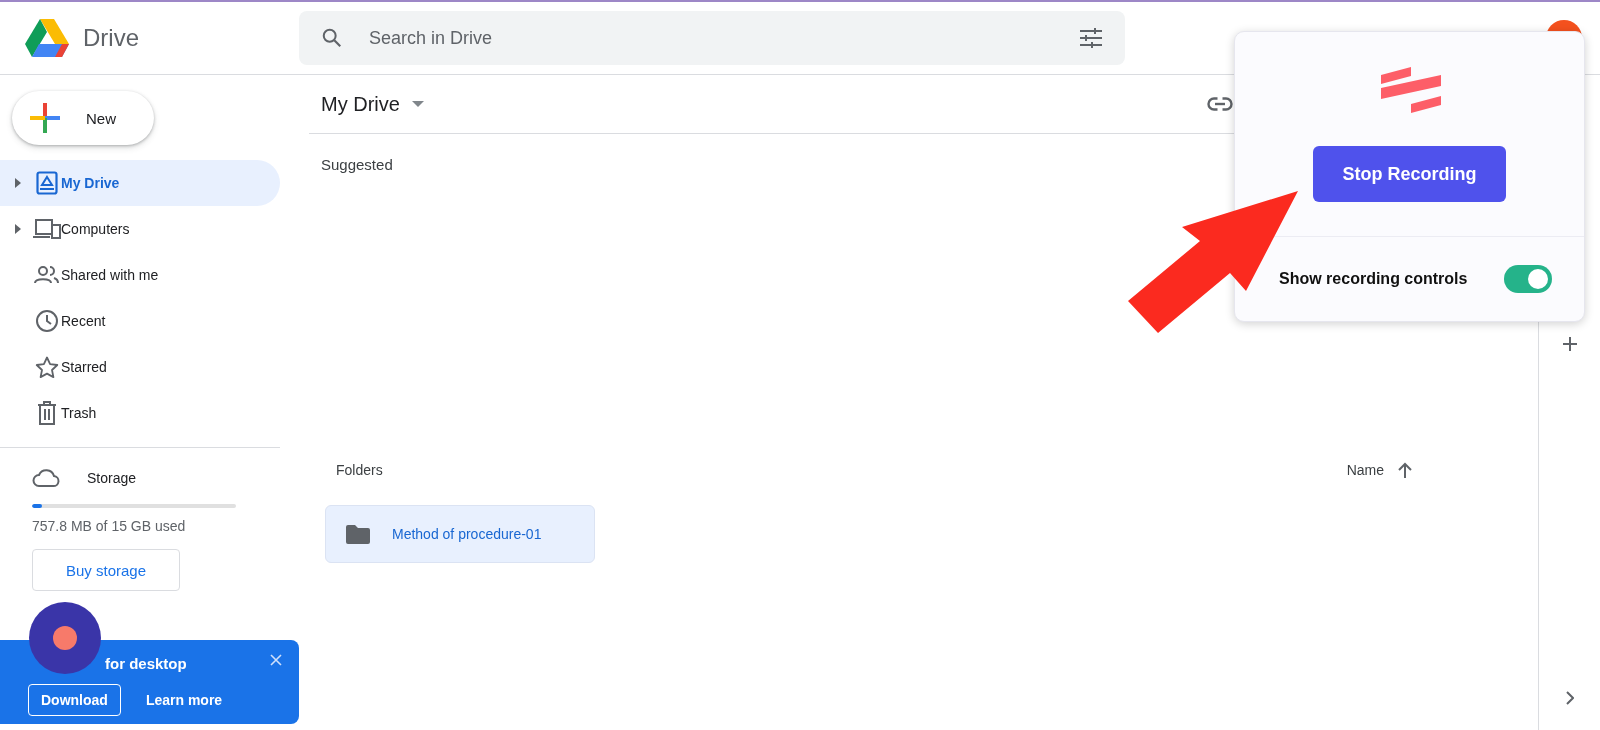 The image size is (1600, 730). I want to click on buy-storage-button: Buy storage, so click(106, 570).